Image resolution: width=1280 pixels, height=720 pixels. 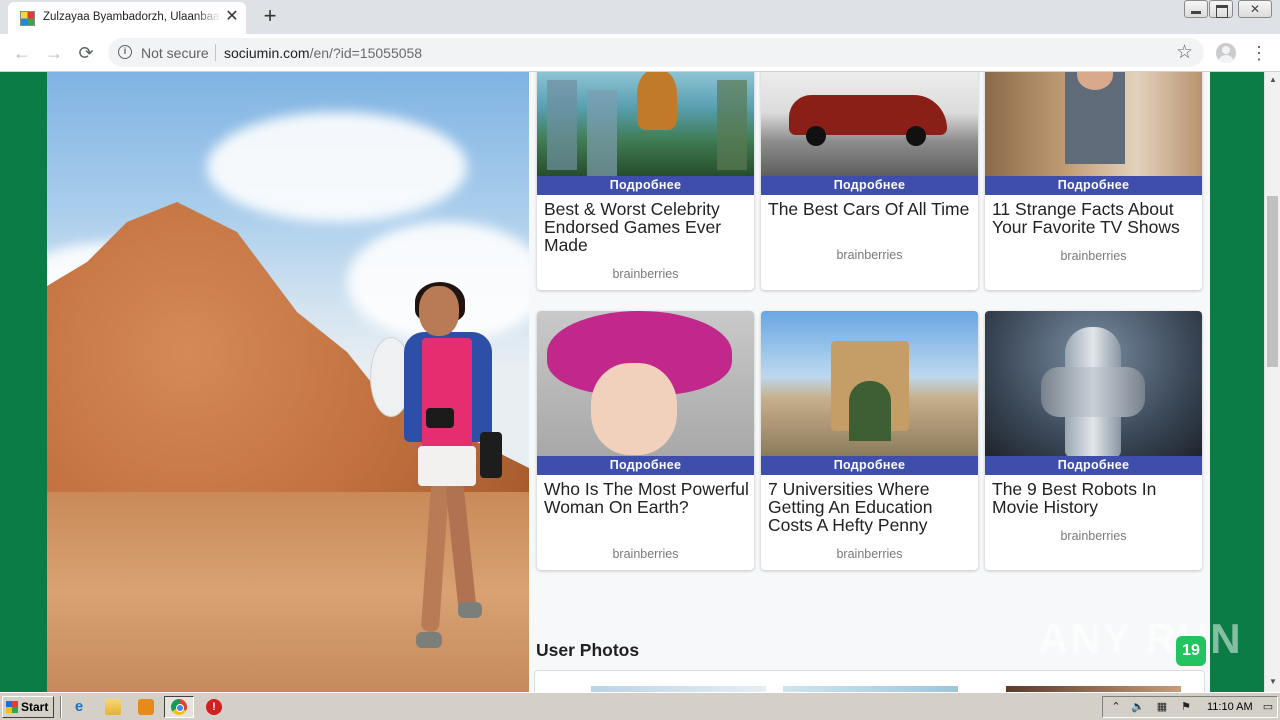 What do you see at coordinates (1259, 53) in the screenshot?
I see `browser-menu-icon: ⋮` at bounding box center [1259, 53].